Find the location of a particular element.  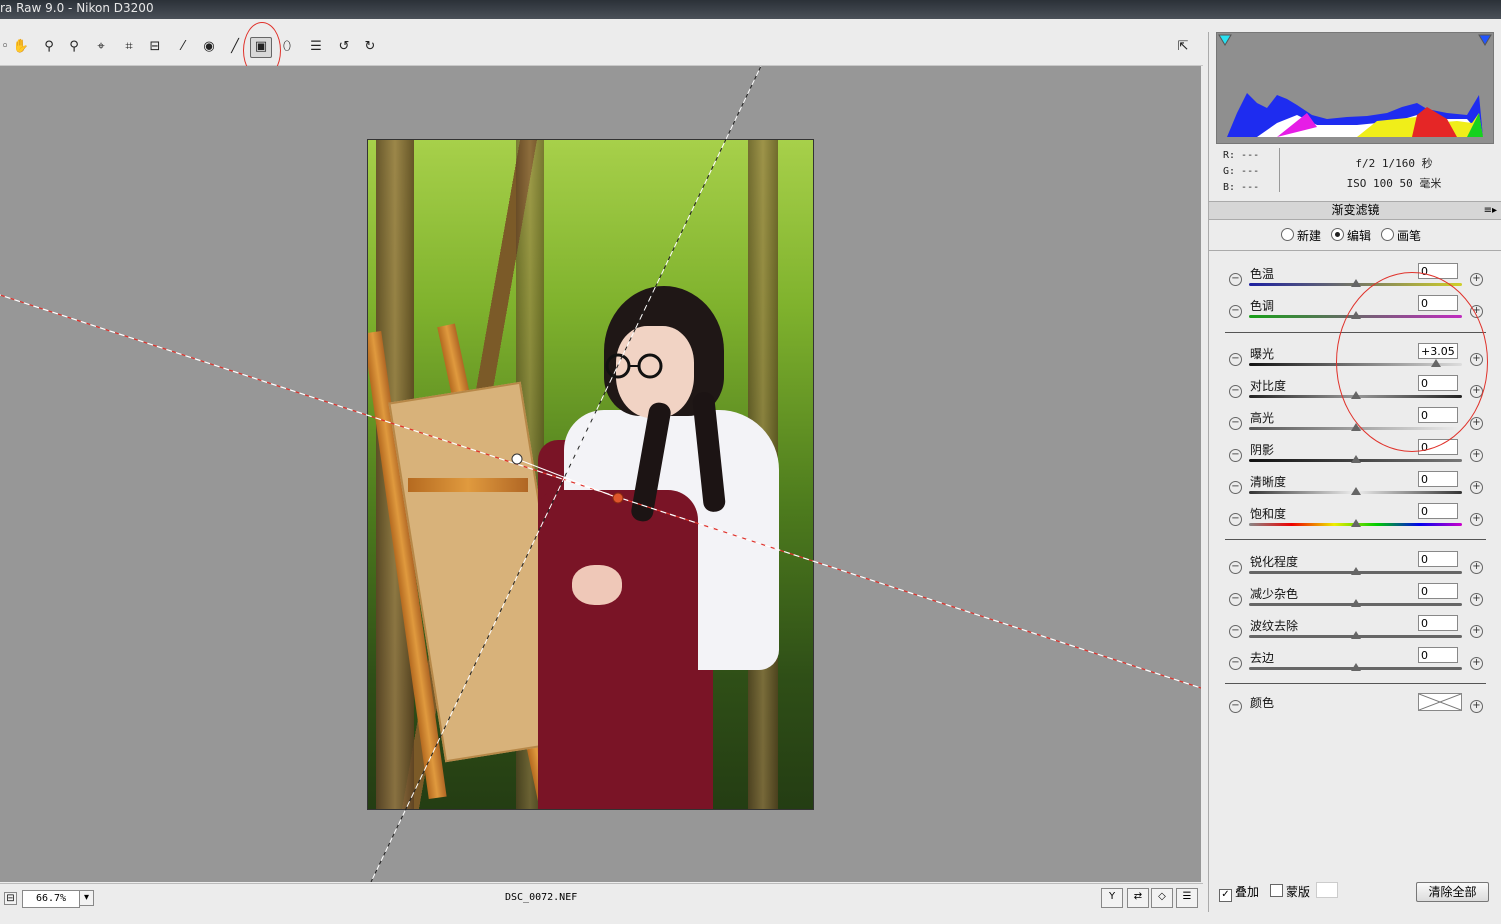

overlay-option: ✓ 叠加 is located at coordinates (1239, 892).